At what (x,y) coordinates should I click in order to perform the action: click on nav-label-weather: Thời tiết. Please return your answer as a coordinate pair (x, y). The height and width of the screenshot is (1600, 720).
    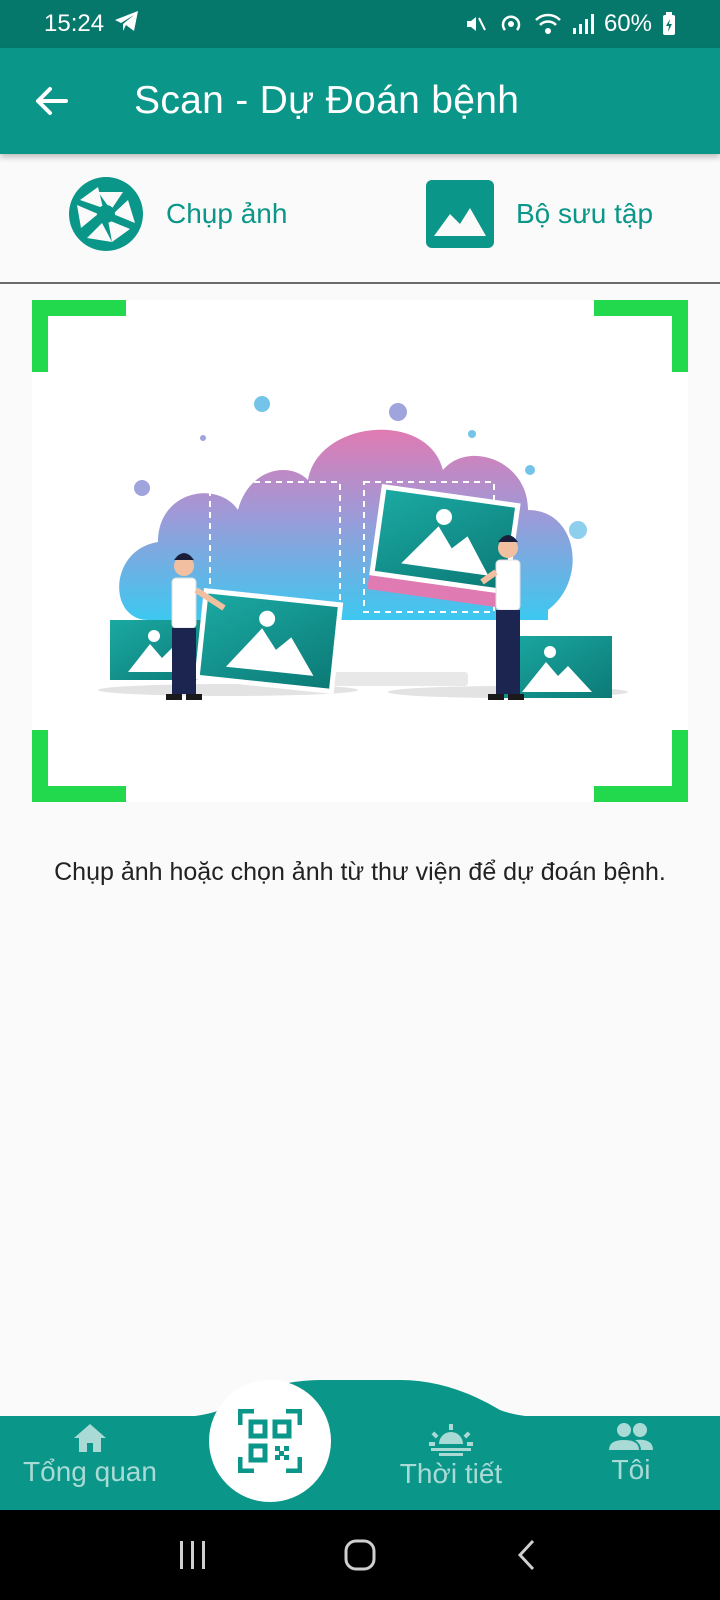
    Looking at the image, I should click on (451, 1473).